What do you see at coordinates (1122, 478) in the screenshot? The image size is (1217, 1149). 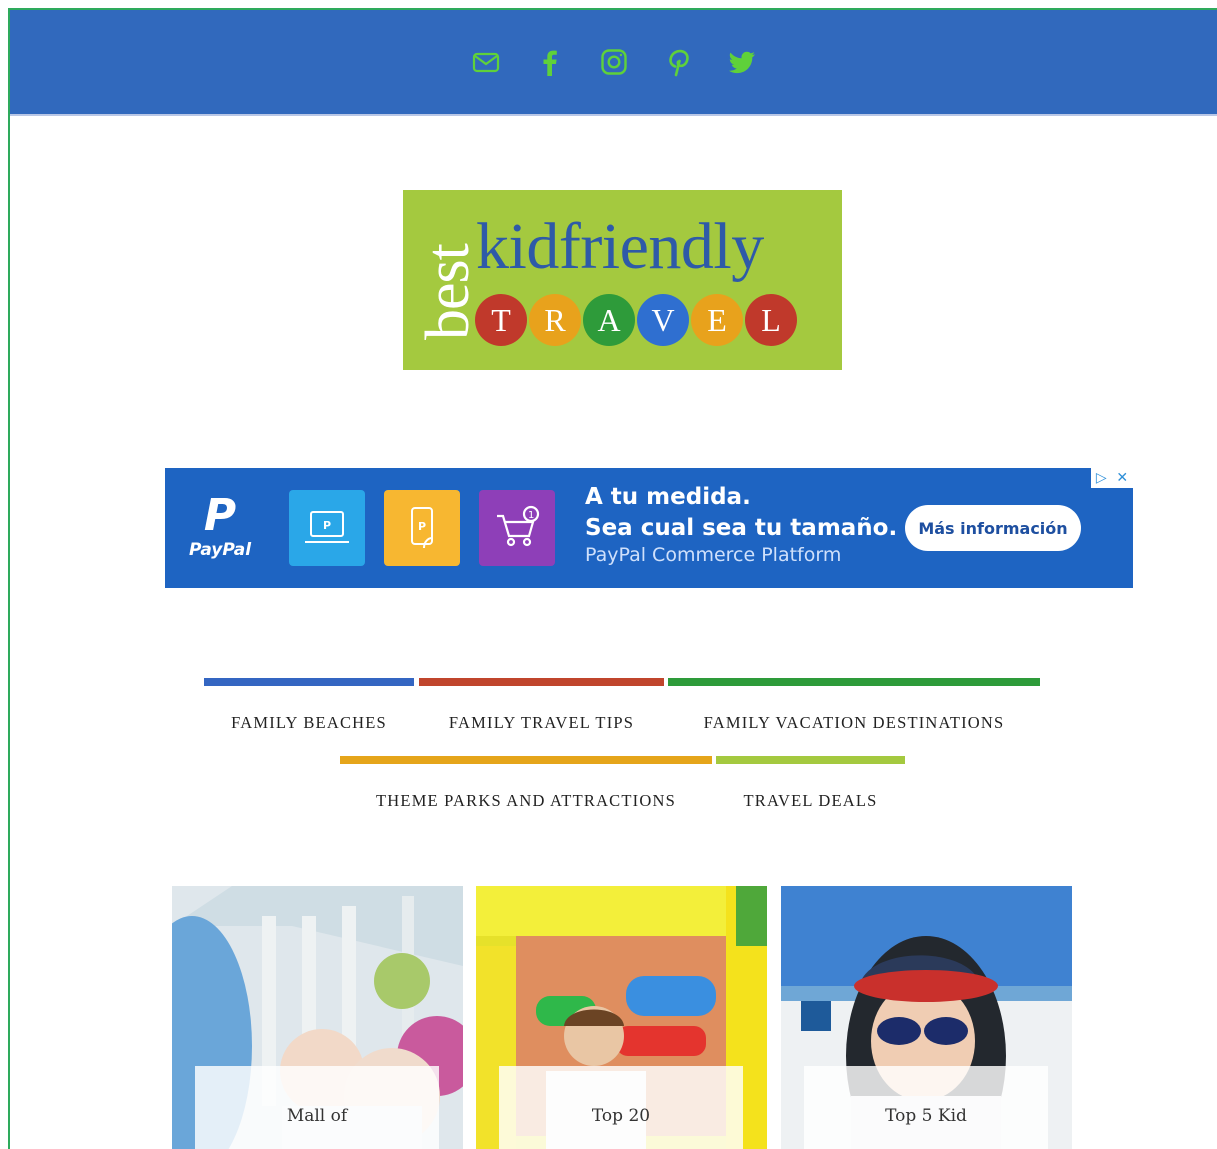 I see `adchoices-close-icon: ✕` at bounding box center [1122, 478].